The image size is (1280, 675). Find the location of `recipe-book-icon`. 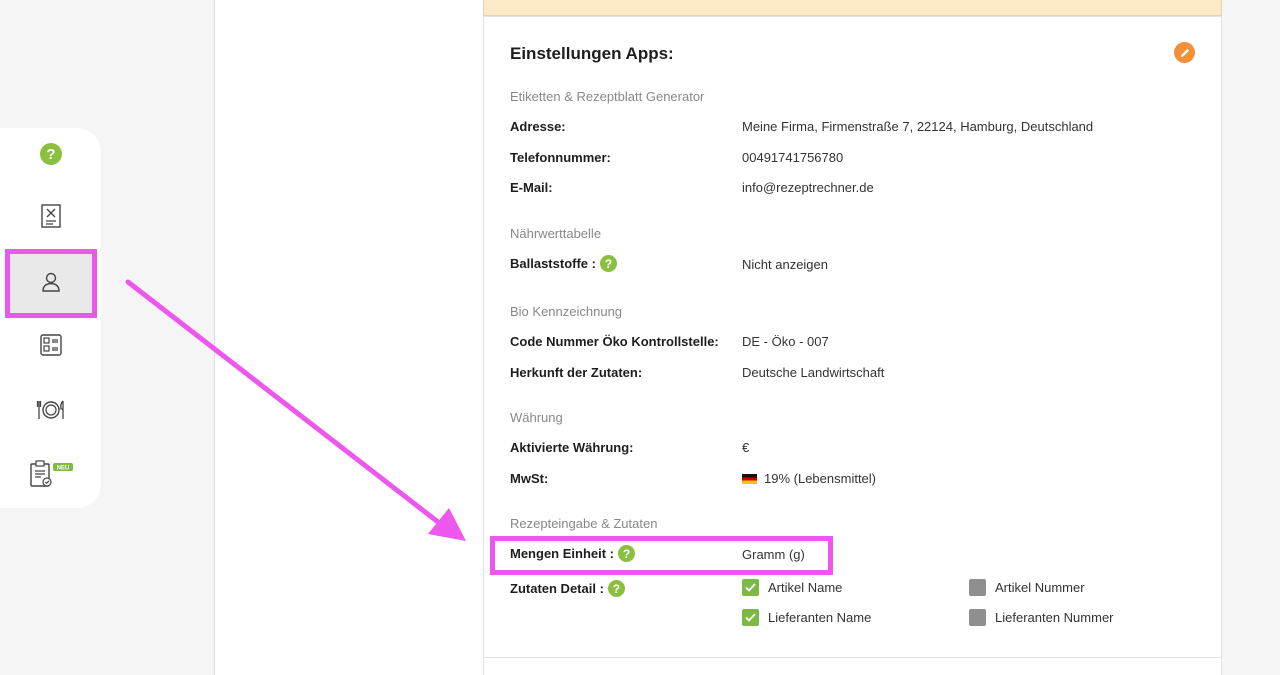

recipe-book-icon is located at coordinates (50, 216).